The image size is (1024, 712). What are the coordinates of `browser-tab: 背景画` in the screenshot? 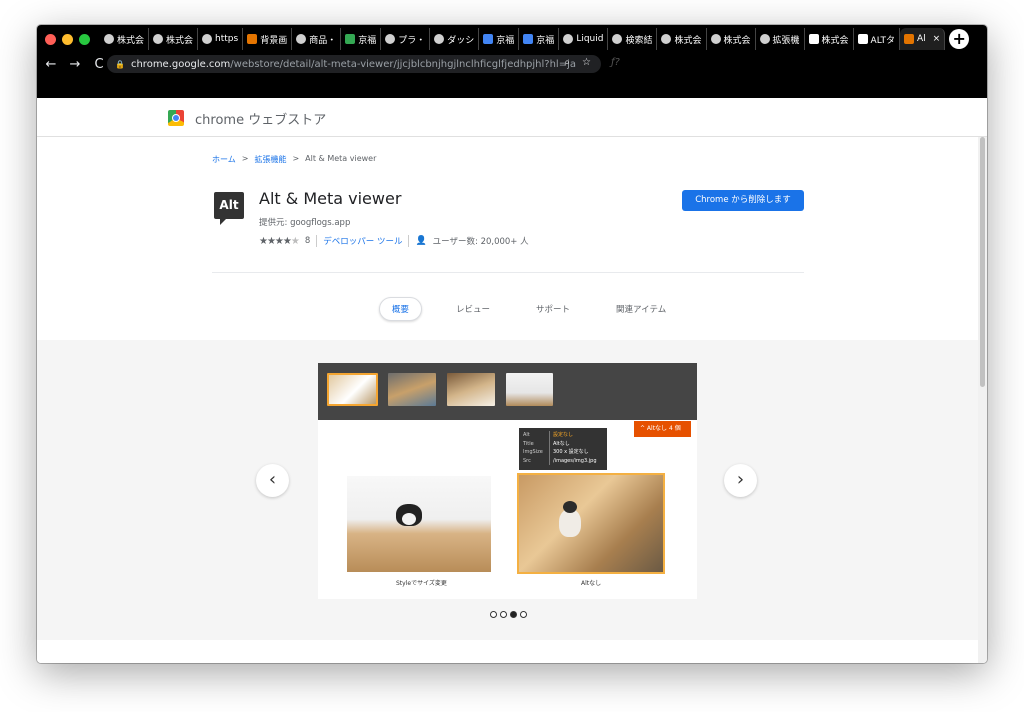 It's located at (268, 39).